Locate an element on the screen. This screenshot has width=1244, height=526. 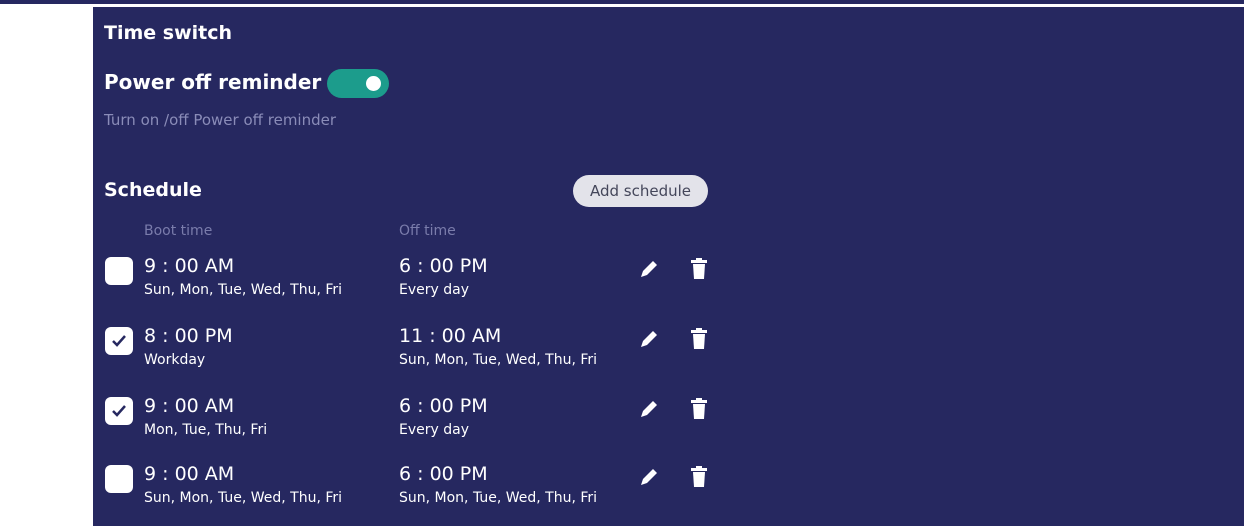
boot-time-column-header: Boot time is located at coordinates (178, 231).